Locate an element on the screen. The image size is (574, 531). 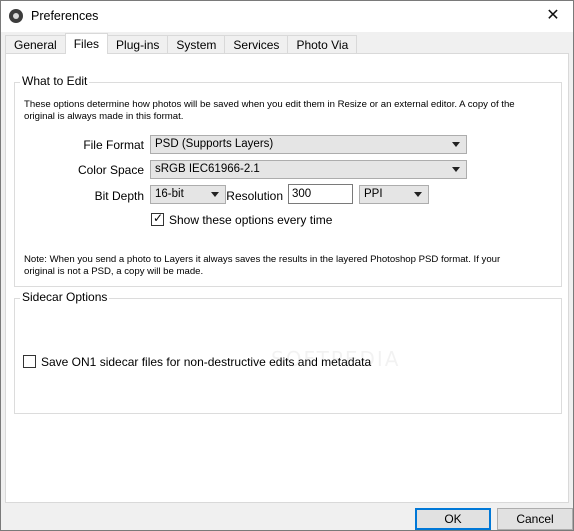
resolution-input: 300 is located at coordinates (320, 194).